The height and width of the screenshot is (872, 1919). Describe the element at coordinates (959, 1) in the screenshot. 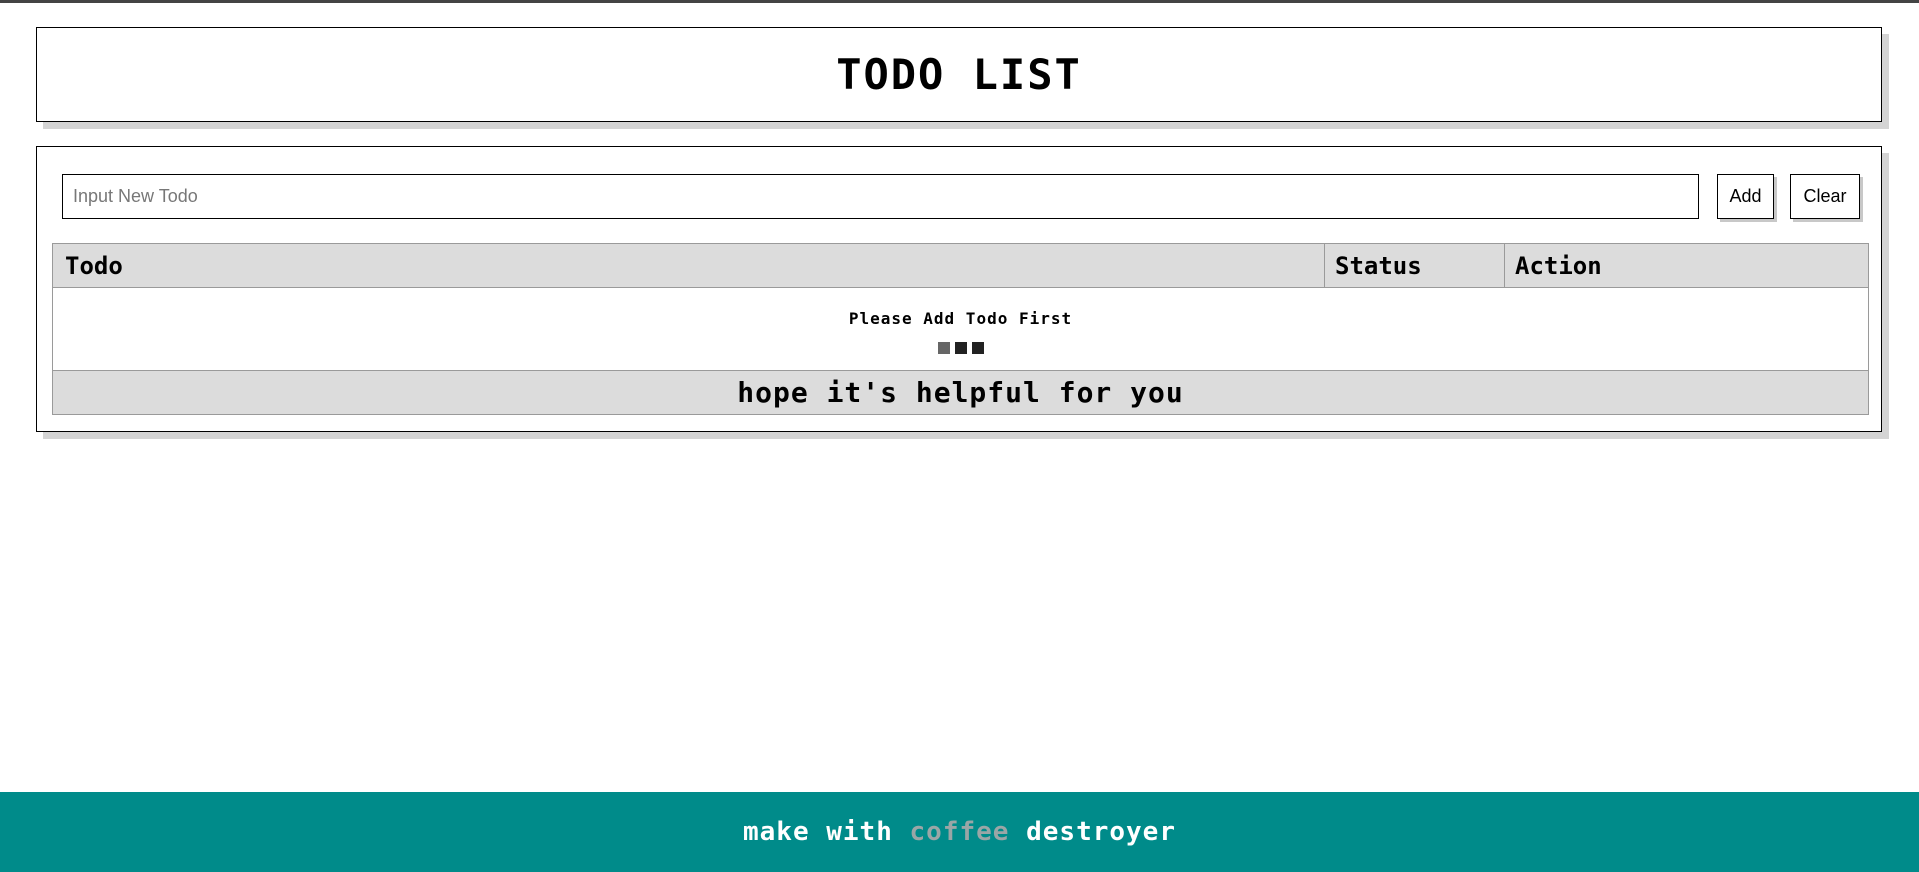

I see `top-border` at that location.